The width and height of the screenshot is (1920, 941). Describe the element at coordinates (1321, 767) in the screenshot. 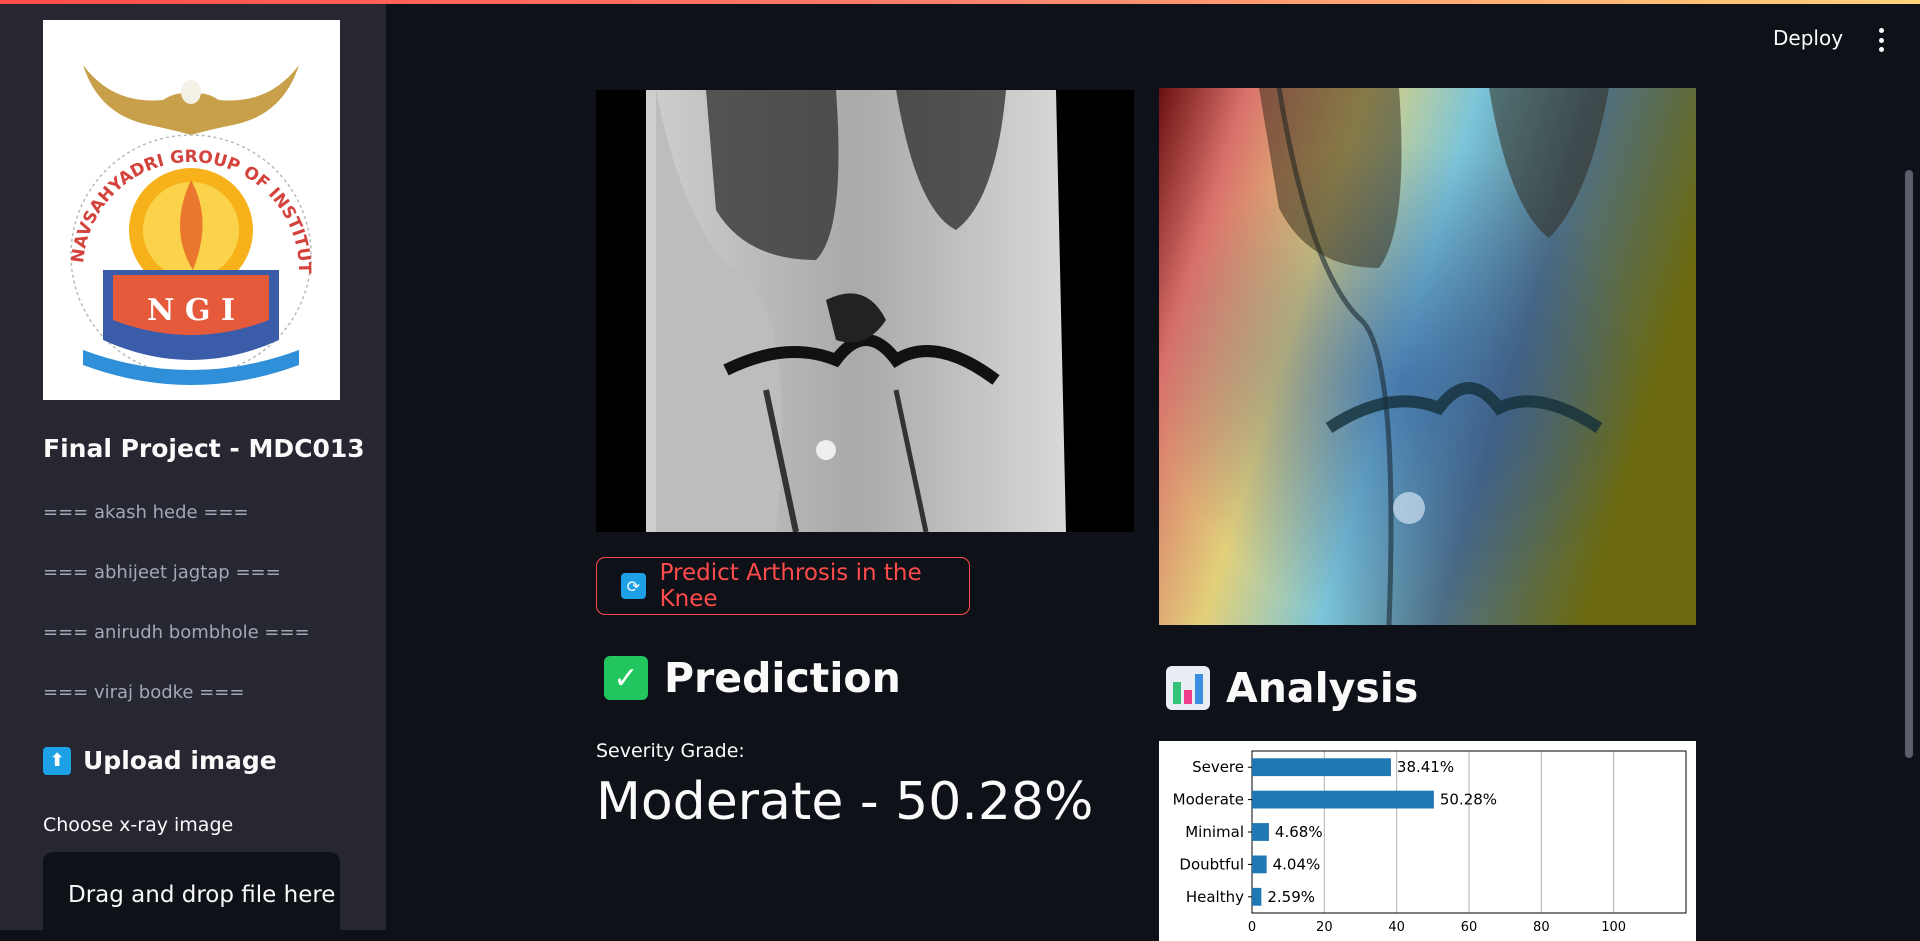

I see `bar-severe` at that location.